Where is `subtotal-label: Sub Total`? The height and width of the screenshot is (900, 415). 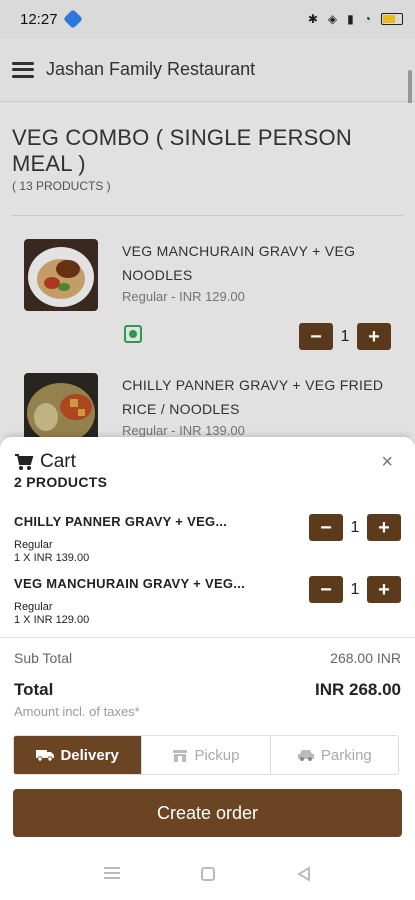 subtotal-label: Sub Total is located at coordinates (43, 658).